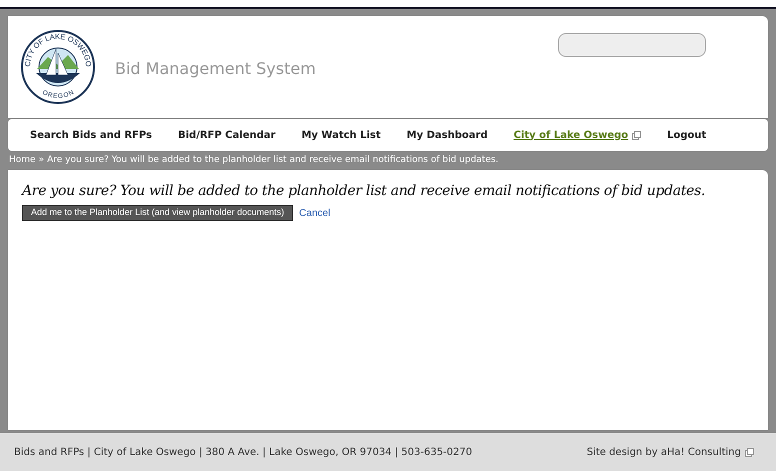 The height and width of the screenshot is (471, 776). What do you see at coordinates (91, 135) in the screenshot?
I see `nav-link: Search Bids and RFPs` at bounding box center [91, 135].